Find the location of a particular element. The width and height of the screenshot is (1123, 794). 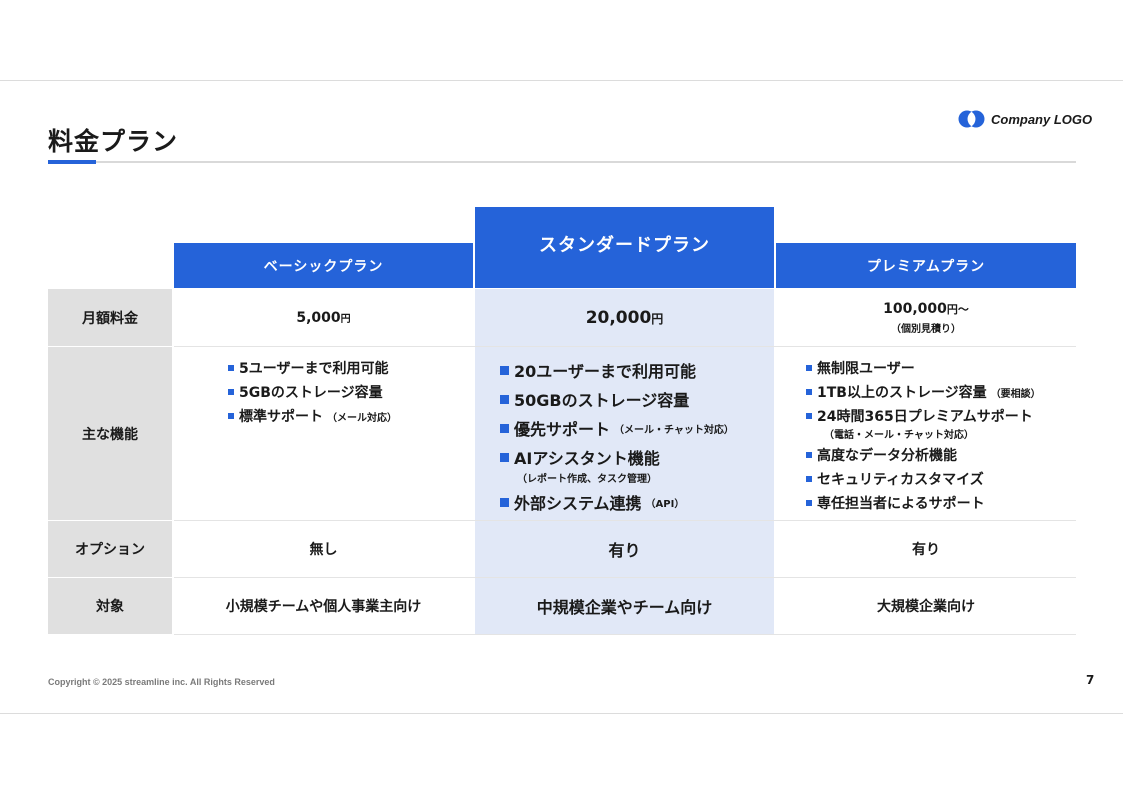

page-number: 7 is located at coordinates (1090, 680).